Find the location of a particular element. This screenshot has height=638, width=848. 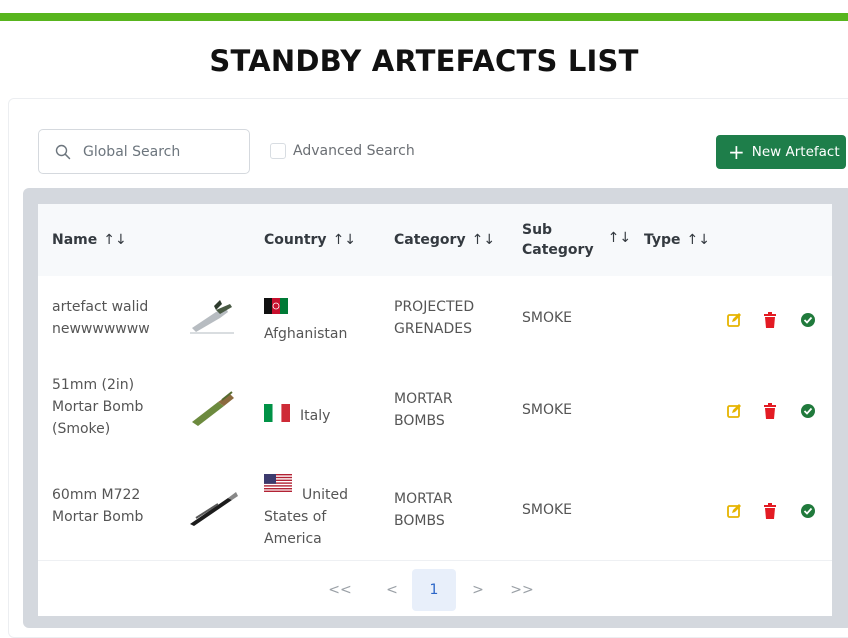

country-name: United States of America is located at coordinates (306, 517).